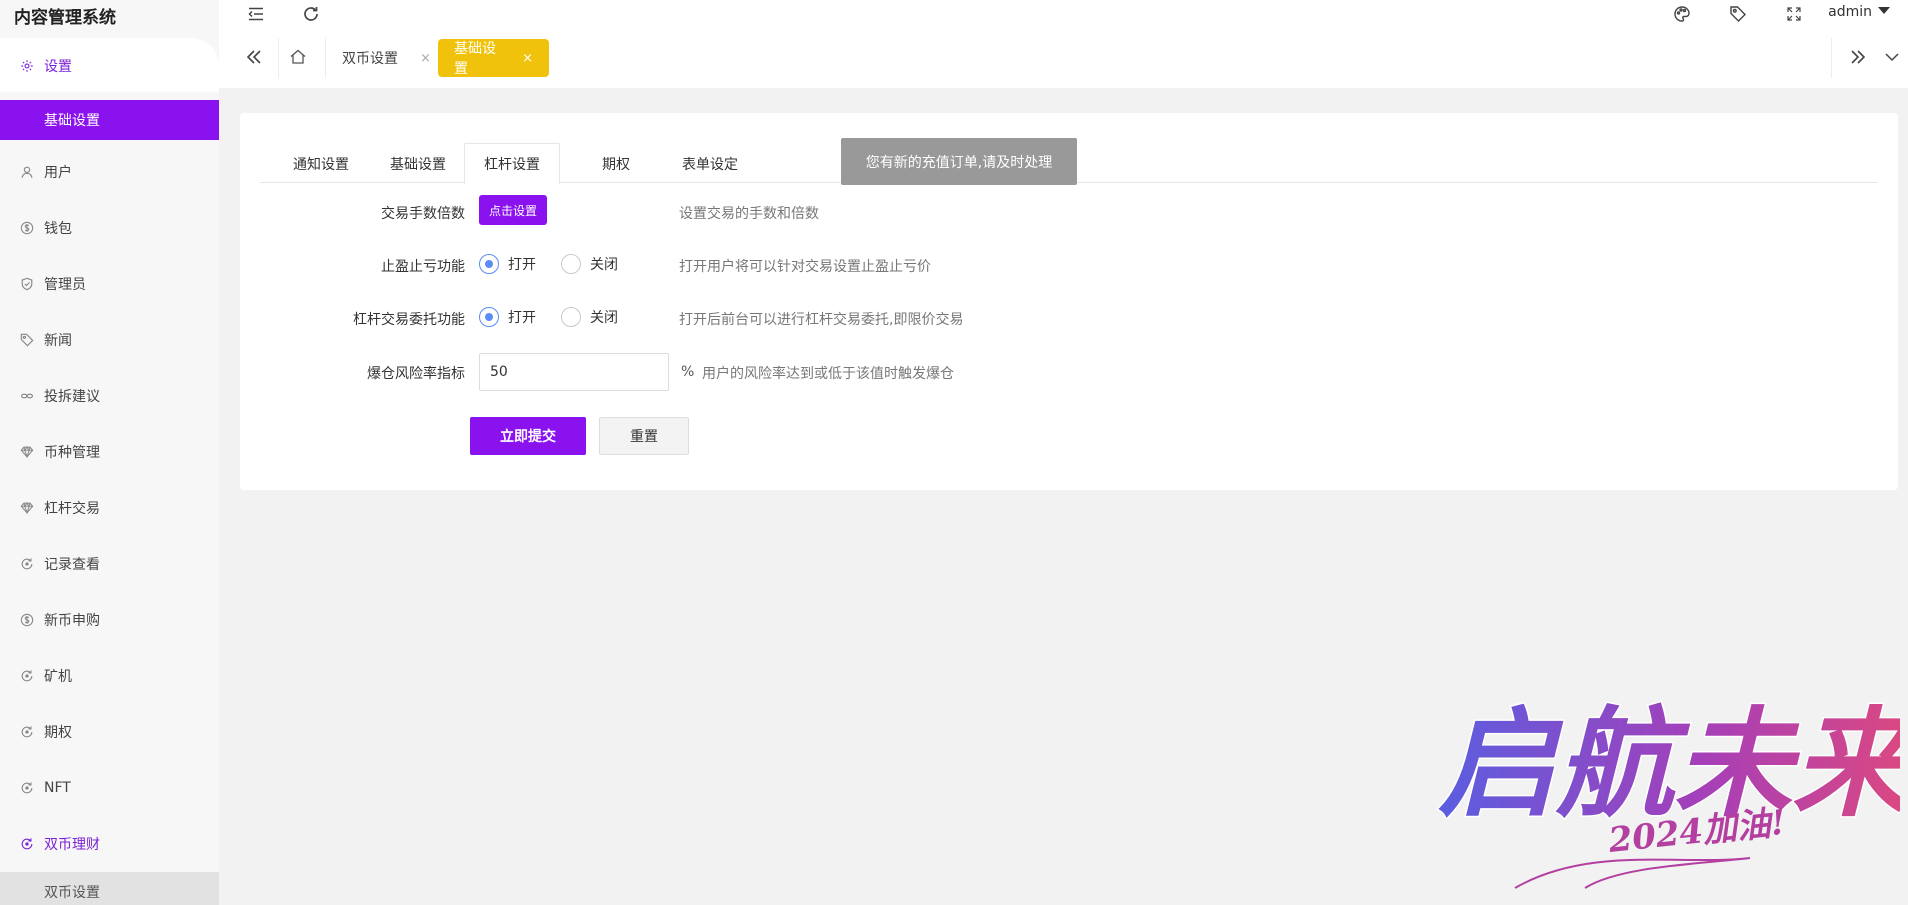  Describe the element at coordinates (27, 172) in the screenshot. I see `user-icon` at that location.